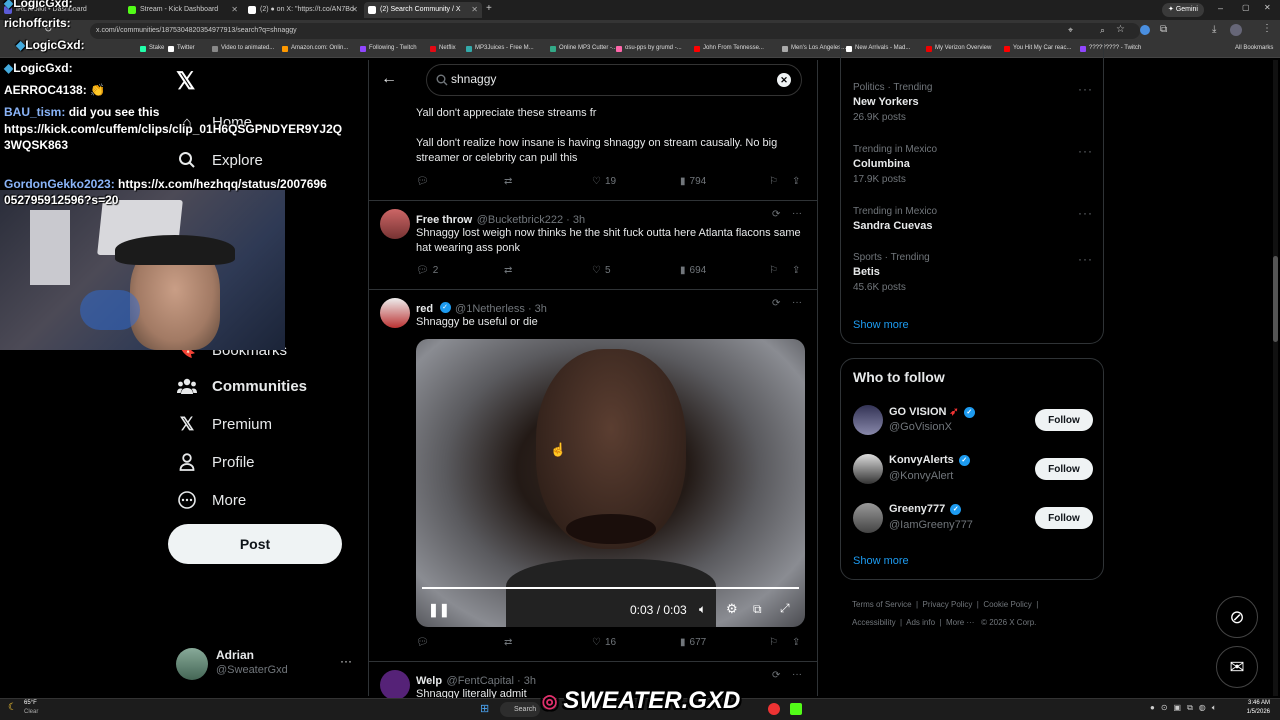 The image size is (1280, 720). Describe the element at coordinates (1007, 604) in the screenshot. I see `footer-link: Cookie Policy` at that location.